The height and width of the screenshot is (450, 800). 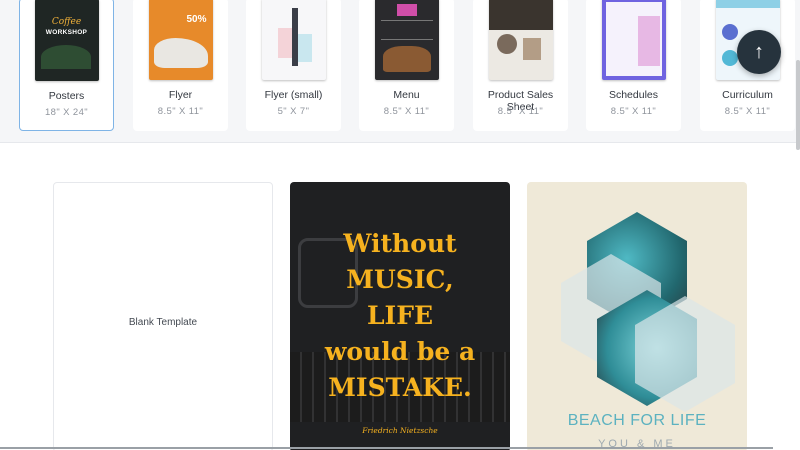 What do you see at coordinates (633, 40) in the screenshot?
I see `schedules-thumbnail` at bounding box center [633, 40].